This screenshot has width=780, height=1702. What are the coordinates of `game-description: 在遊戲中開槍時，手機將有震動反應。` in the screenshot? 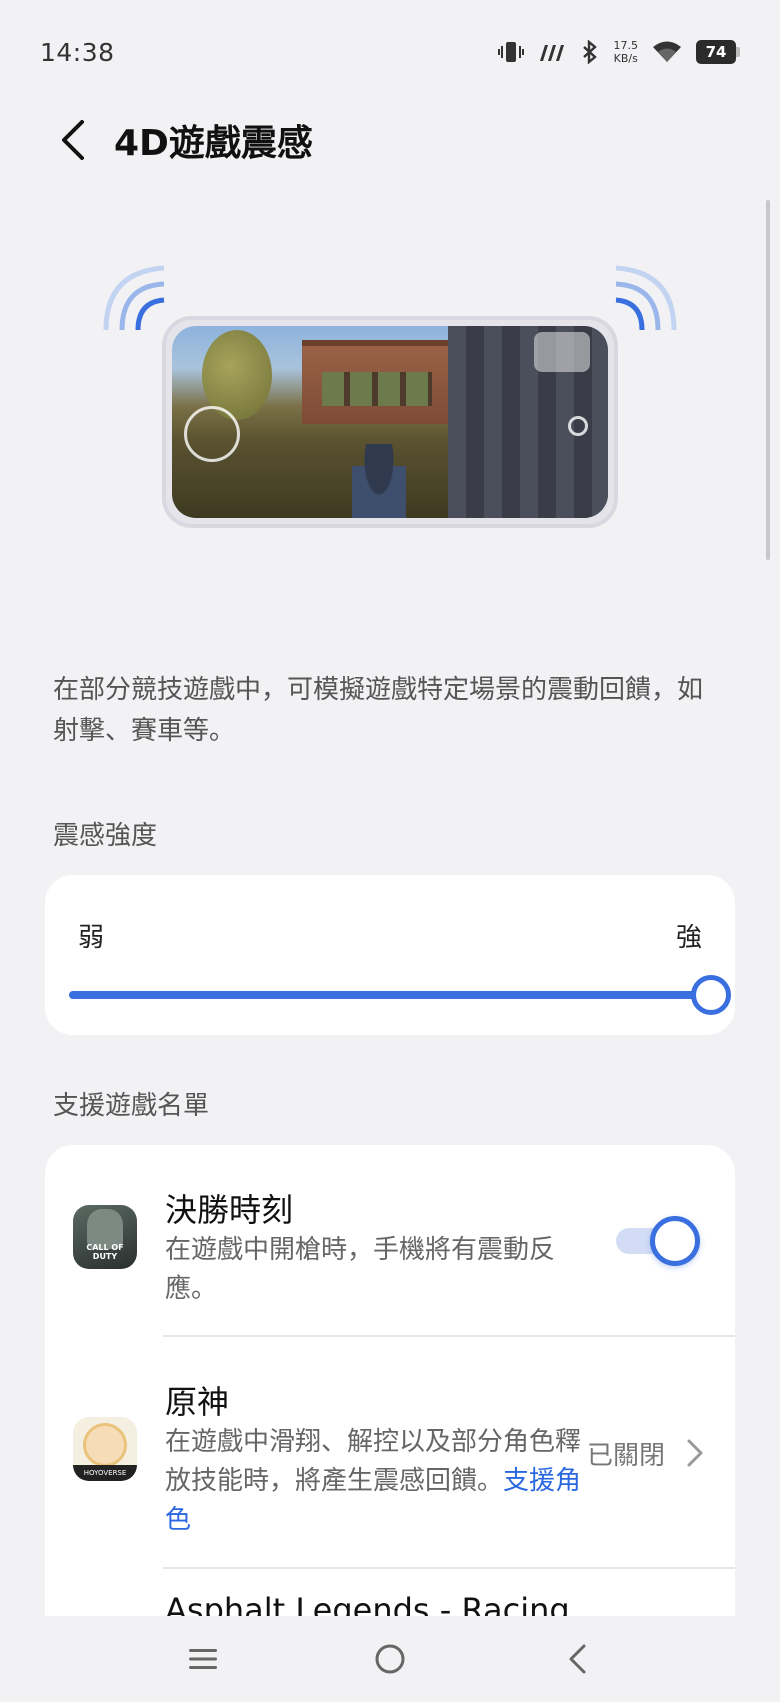 It's located at (360, 1269).